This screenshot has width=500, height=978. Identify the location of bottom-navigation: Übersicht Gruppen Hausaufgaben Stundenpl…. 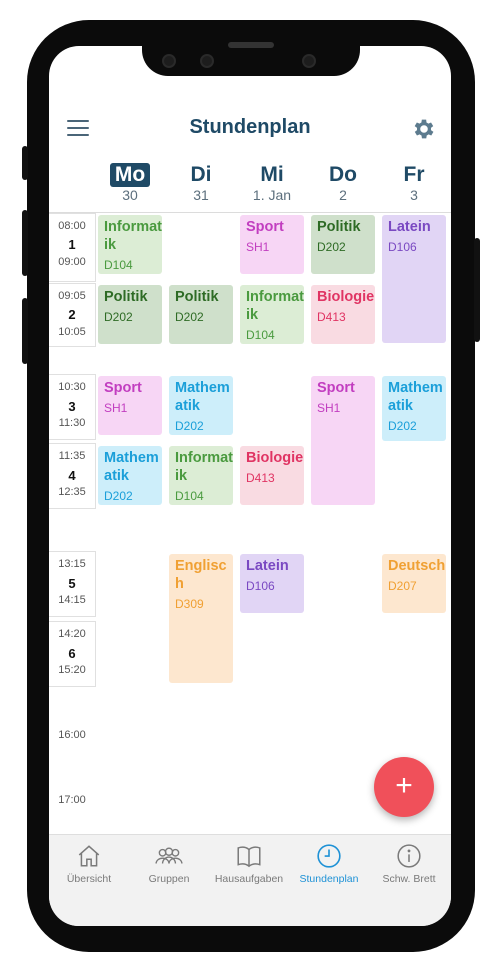
(250, 880).